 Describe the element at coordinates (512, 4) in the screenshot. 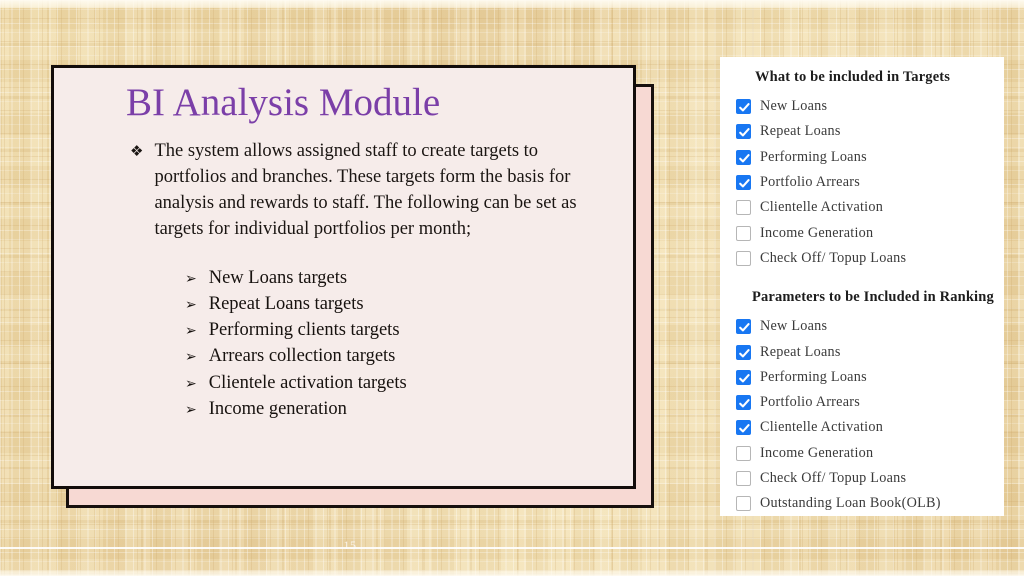

I see `slide-top-edge-strip` at that location.